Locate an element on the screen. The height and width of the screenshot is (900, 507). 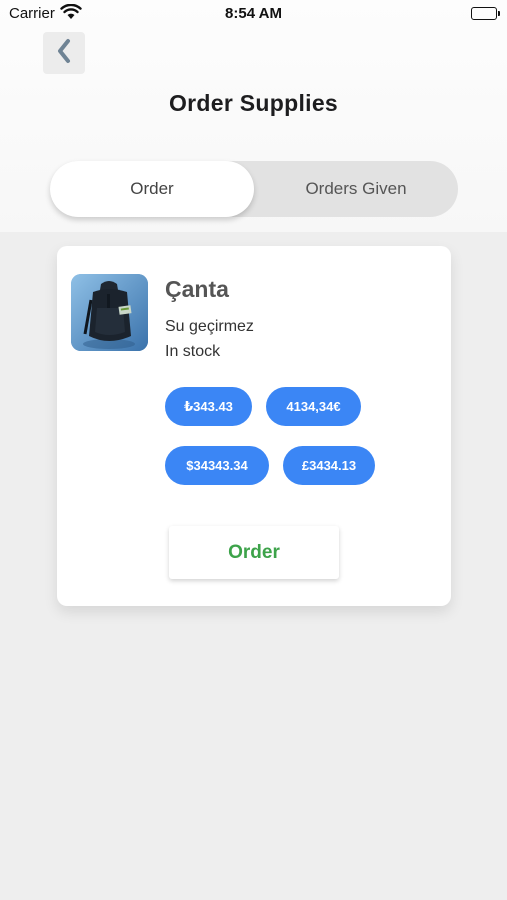
product-description: Su geçirmez is located at coordinates (209, 326).